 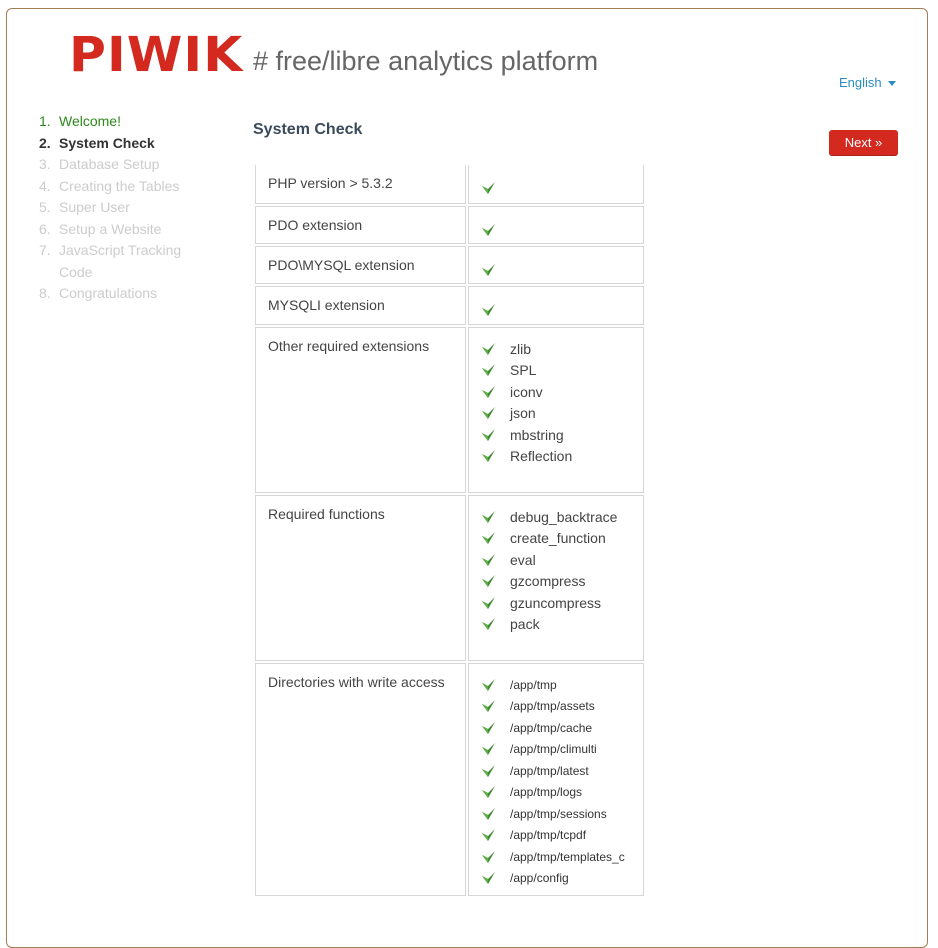 I want to click on check-row: PHP version > 5.3.2, so click(x=449, y=184).